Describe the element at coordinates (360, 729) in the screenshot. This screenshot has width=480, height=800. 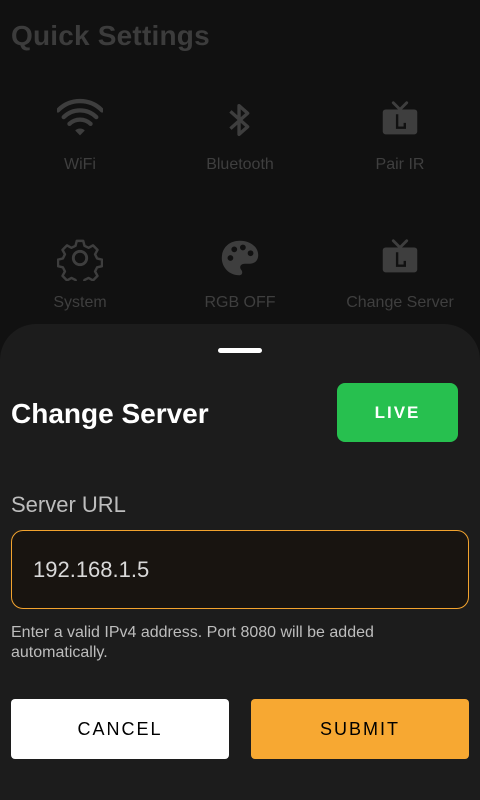
I see `submit-button: SUBMIT` at that location.